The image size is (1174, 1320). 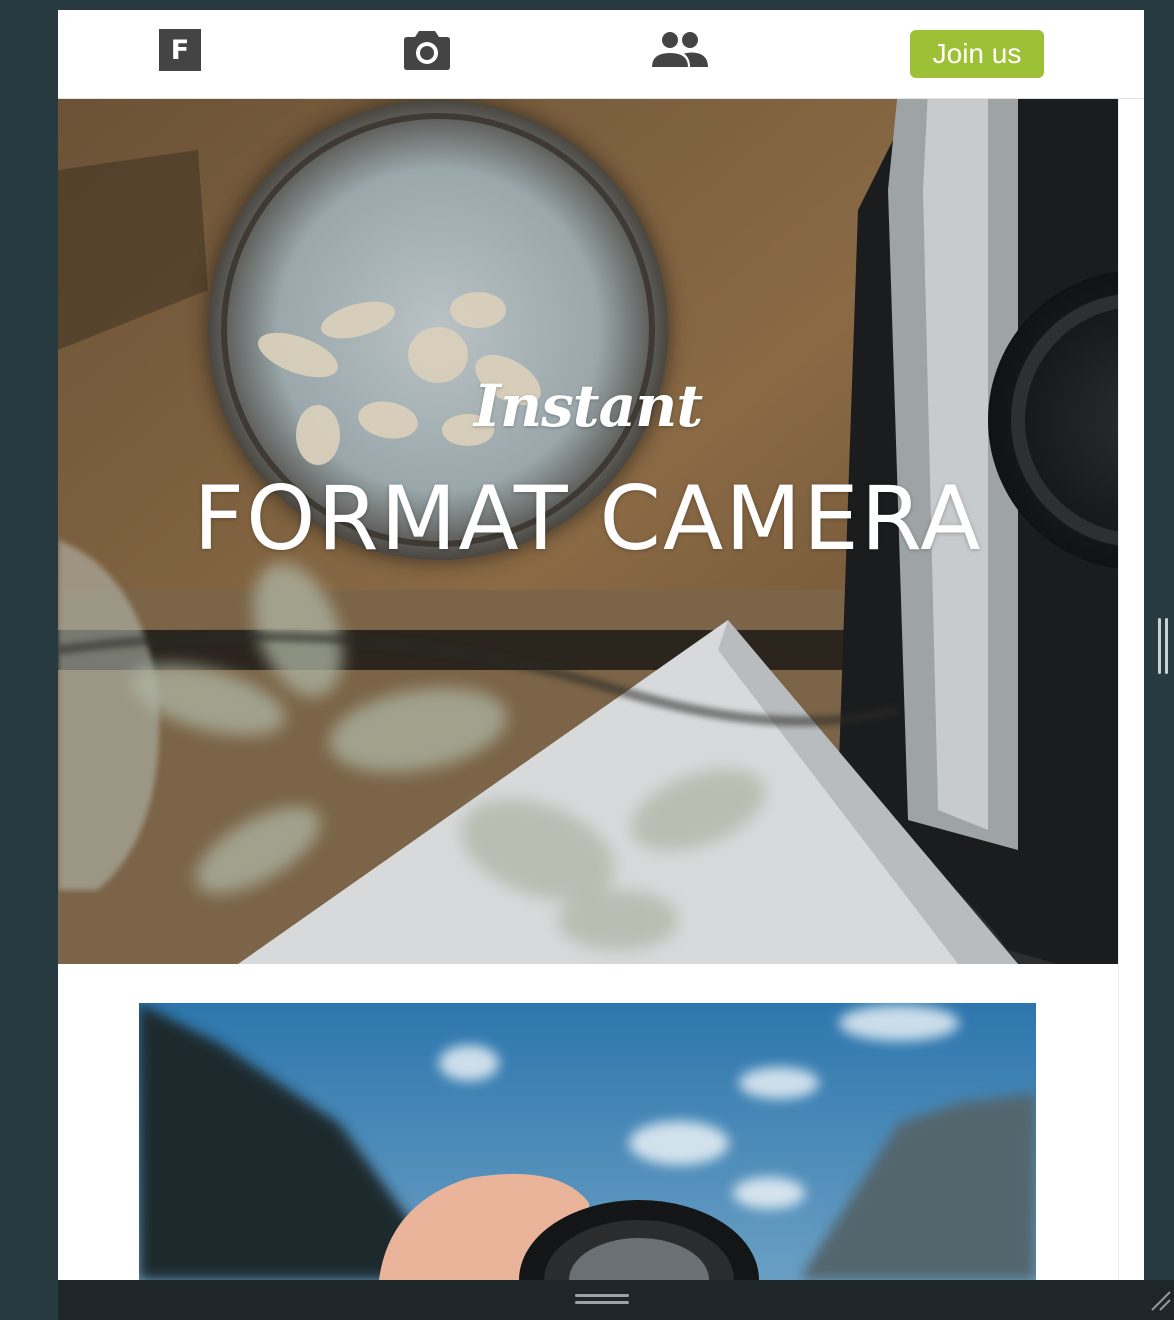 I want to click on side-resize-handle, so click(x=1163, y=646).